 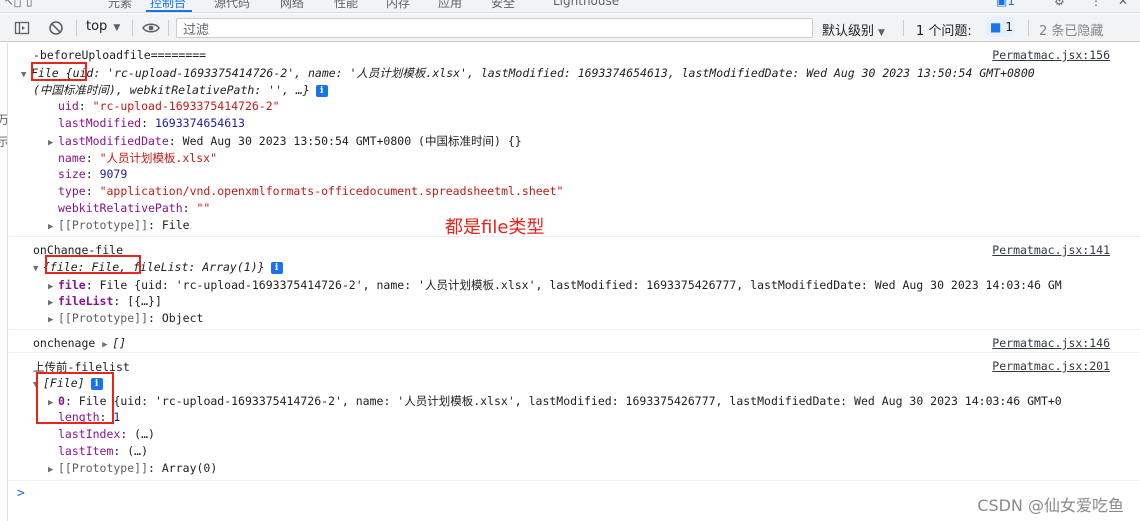 I want to click on console-toolbar: top▼ 默认级别▼ 1 个问题: ■1 2 条已隐藏, so click(x=570, y=28).